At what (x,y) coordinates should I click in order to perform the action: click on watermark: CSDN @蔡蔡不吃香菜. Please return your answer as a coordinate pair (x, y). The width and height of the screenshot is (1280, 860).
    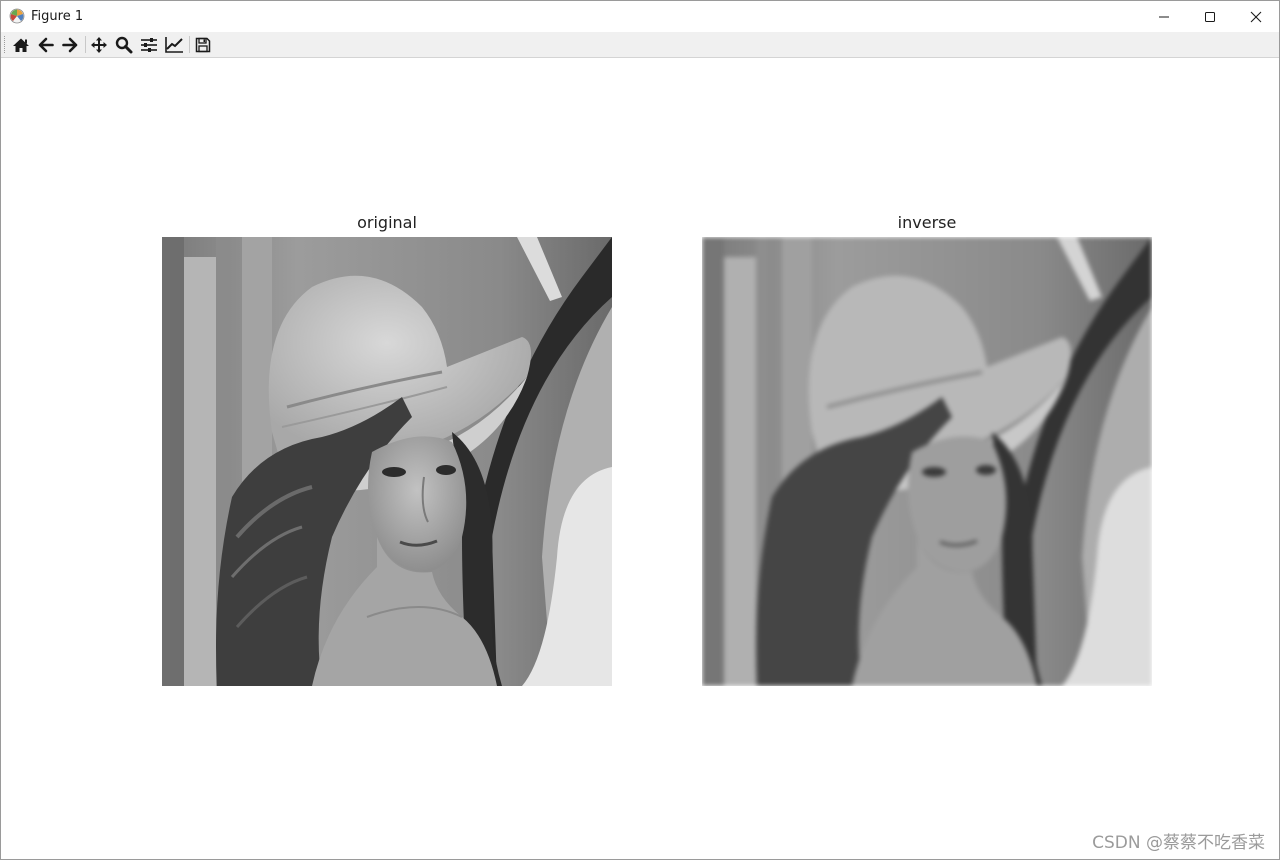
    Looking at the image, I should click on (1178, 843).